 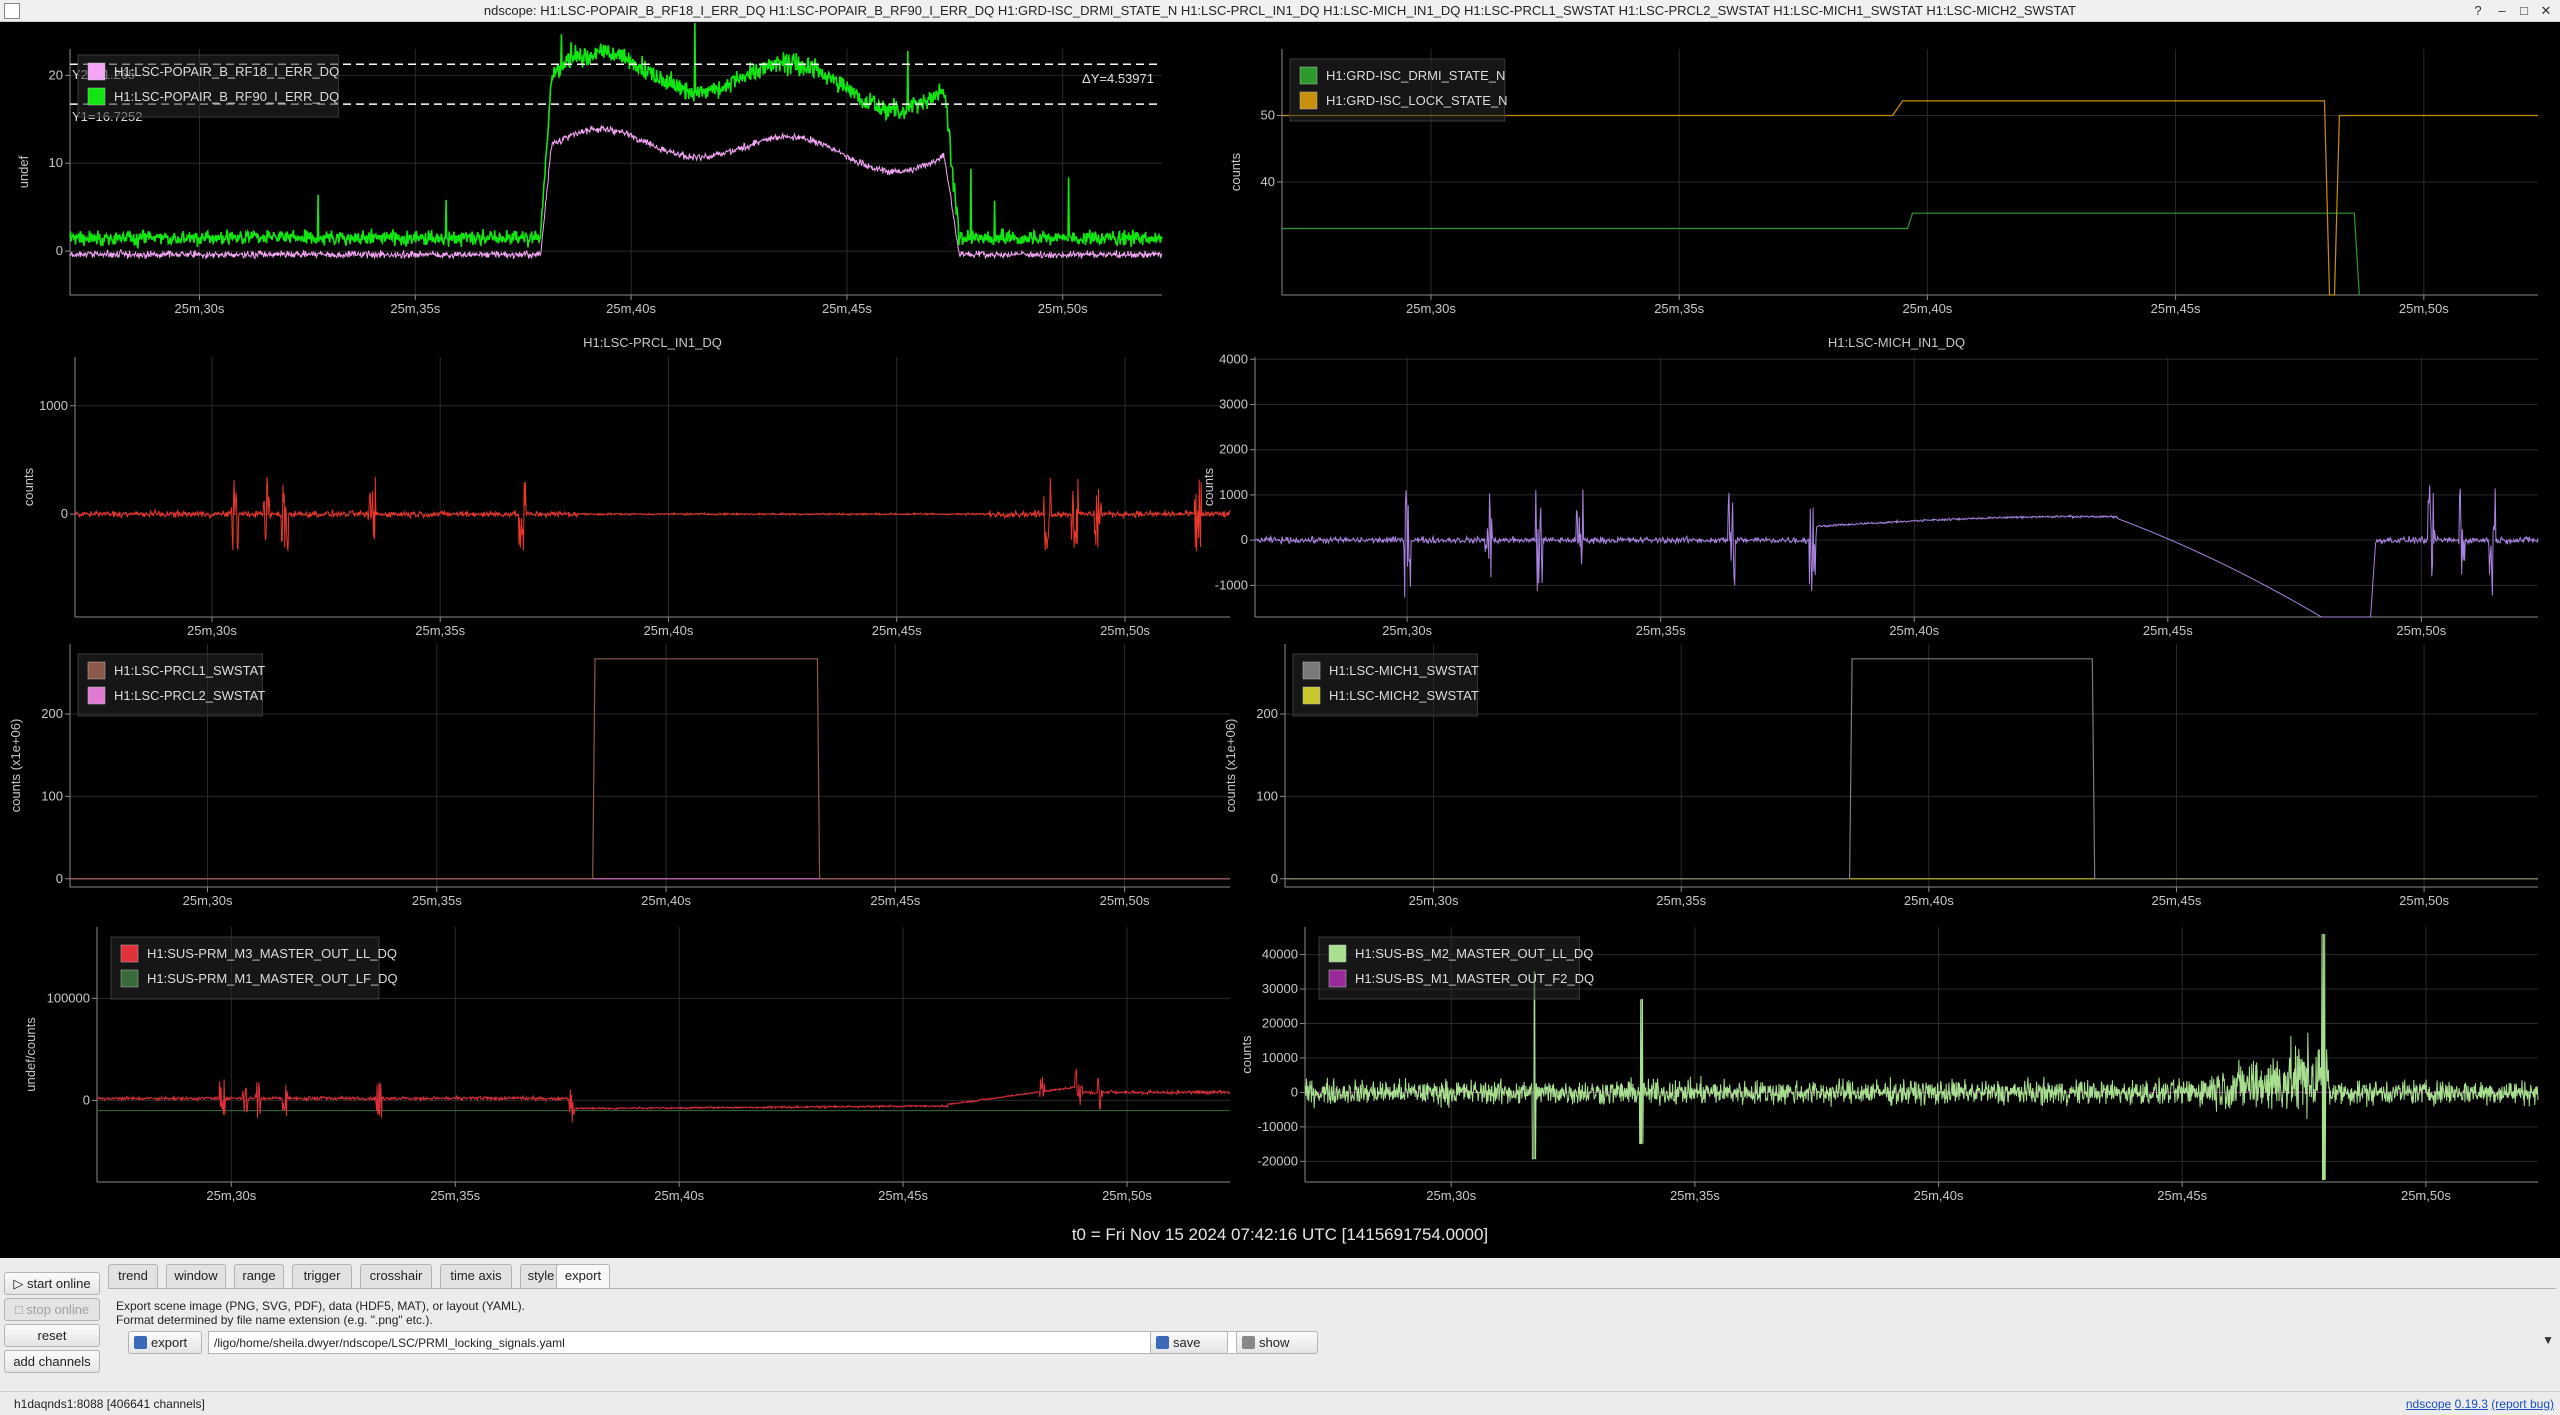 I want to click on y-tick-label: -20000, so click(x=1278, y=1160).